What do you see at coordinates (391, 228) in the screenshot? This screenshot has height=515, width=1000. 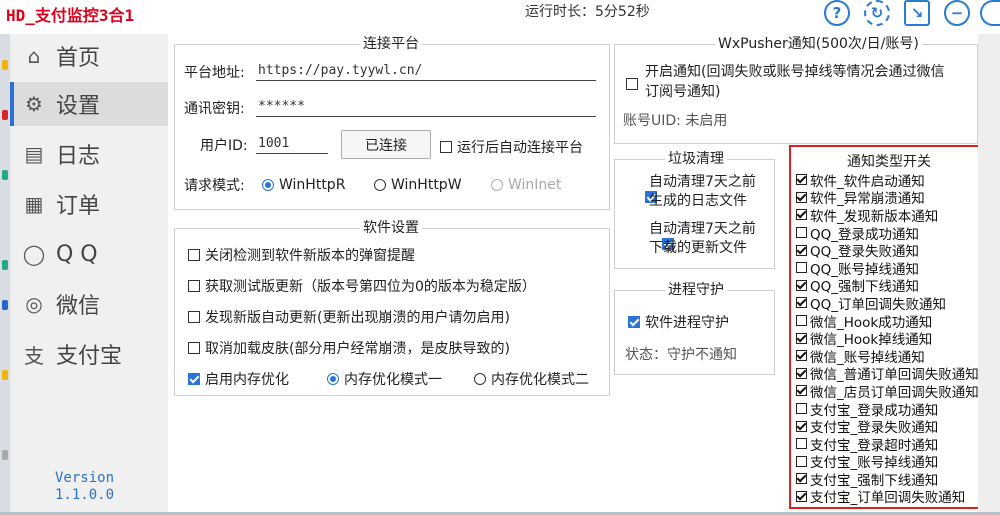 I see `group-legend: 软件设置` at bounding box center [391, 228].